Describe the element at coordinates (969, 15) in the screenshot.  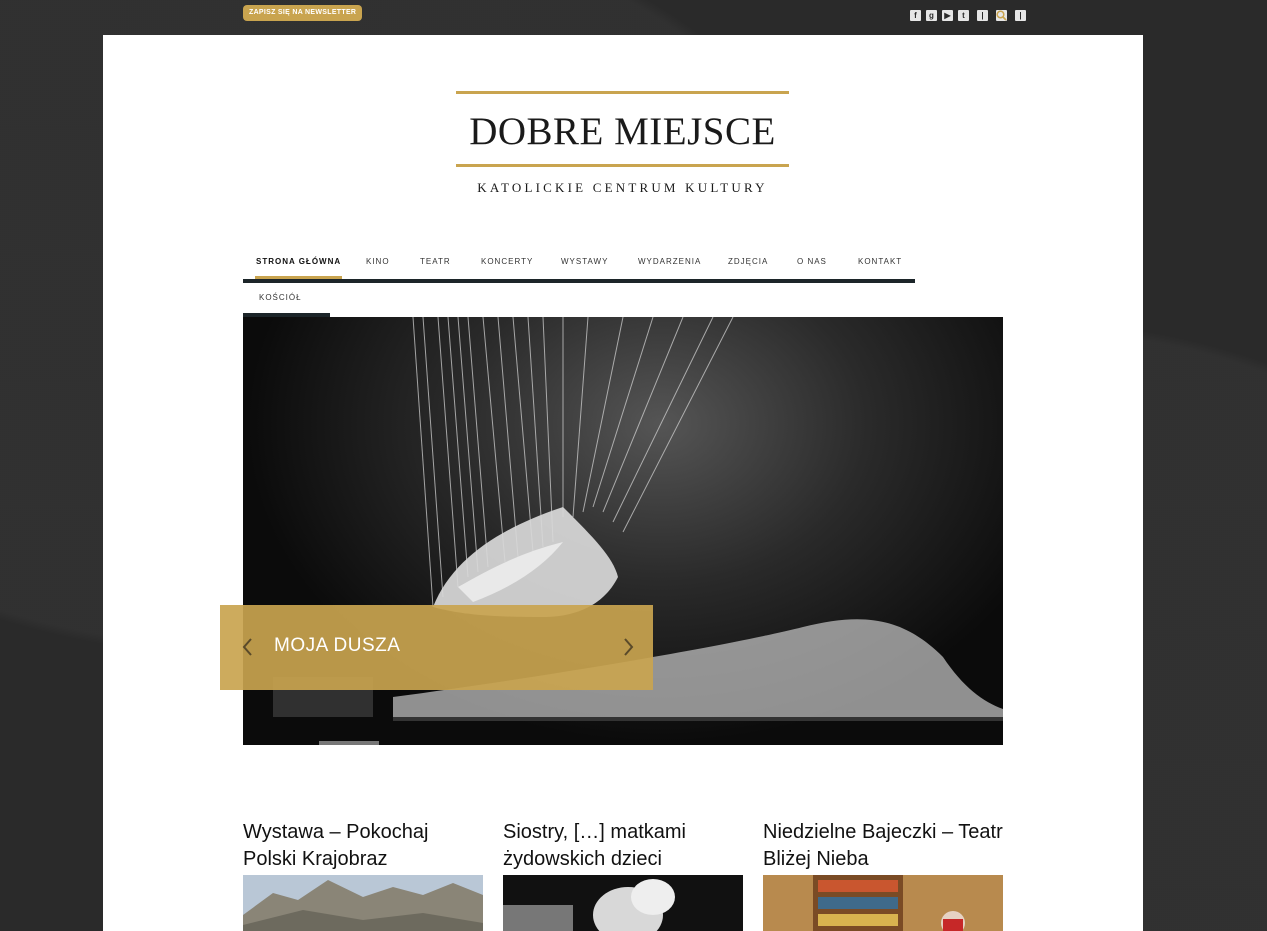
I see `social-links: f g ▶ t | |` at that location.